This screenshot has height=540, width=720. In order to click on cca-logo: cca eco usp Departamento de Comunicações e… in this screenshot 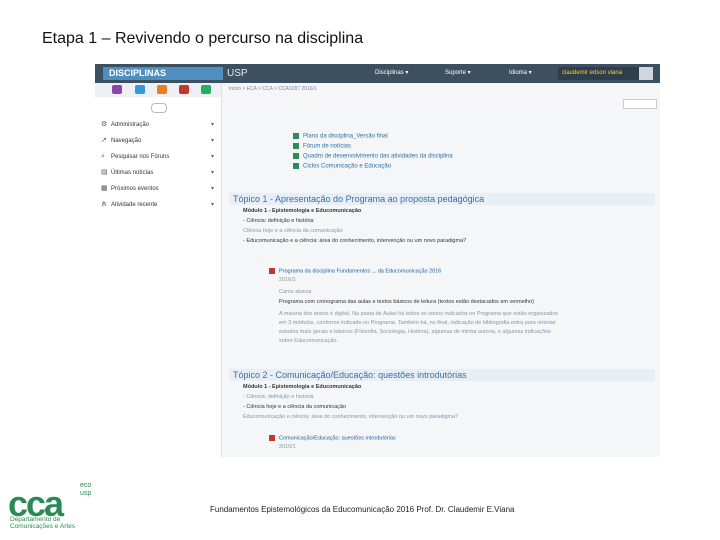, I will do `click(53, 506)`.